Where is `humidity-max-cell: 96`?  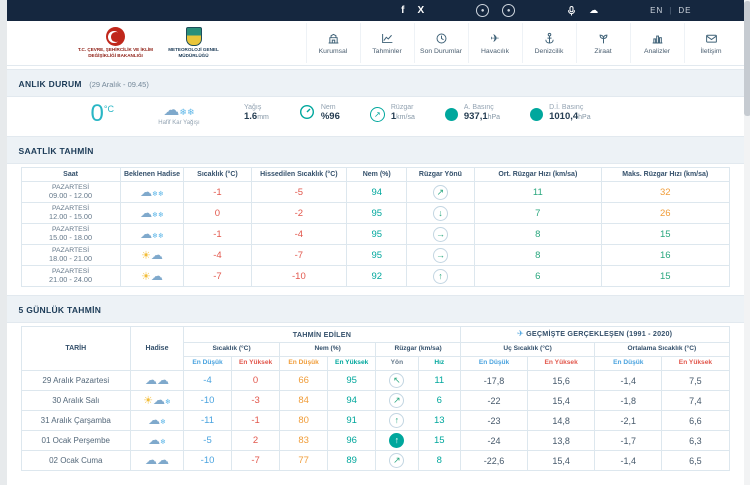
humidity-max-cell: 96 is located at coordinates (352, 441).